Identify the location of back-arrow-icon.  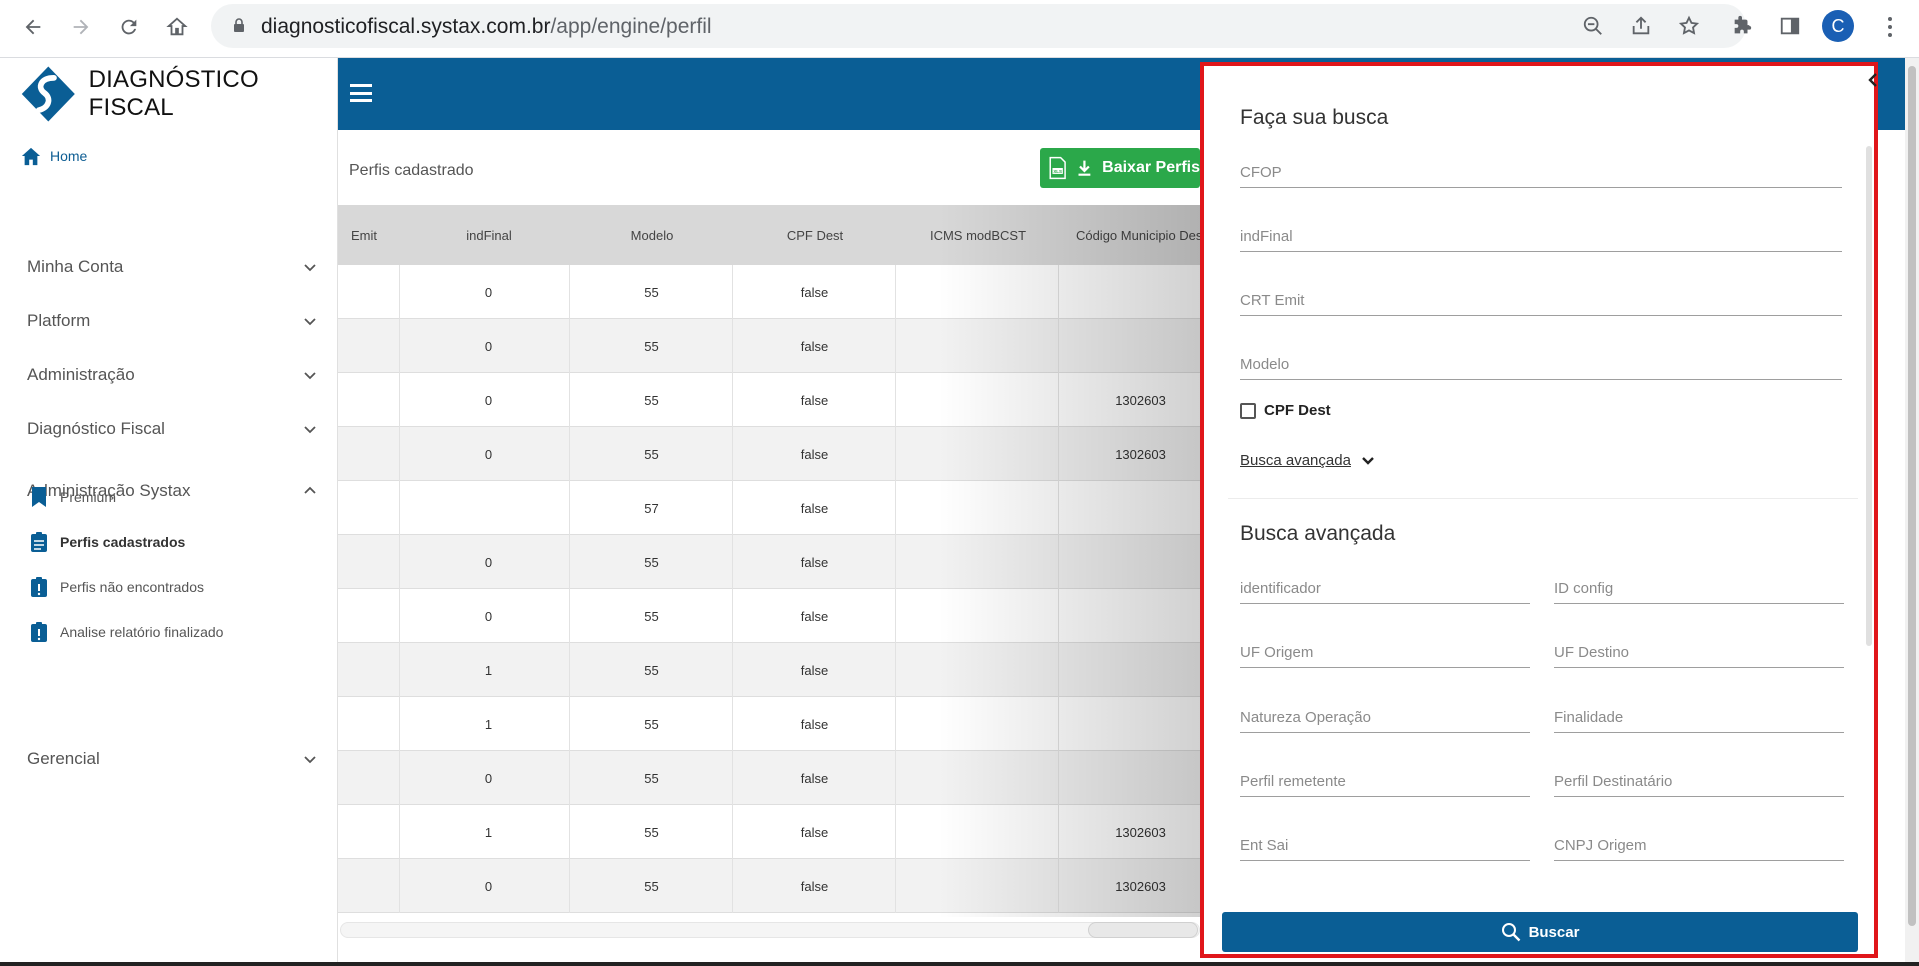
(33, 27).